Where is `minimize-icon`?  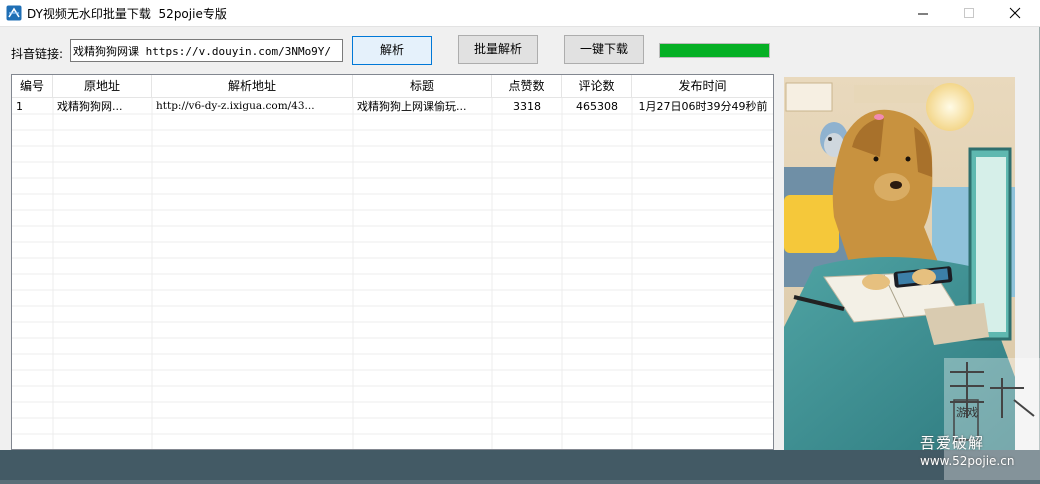
minimize-icon is located at coordinates (923, 14).